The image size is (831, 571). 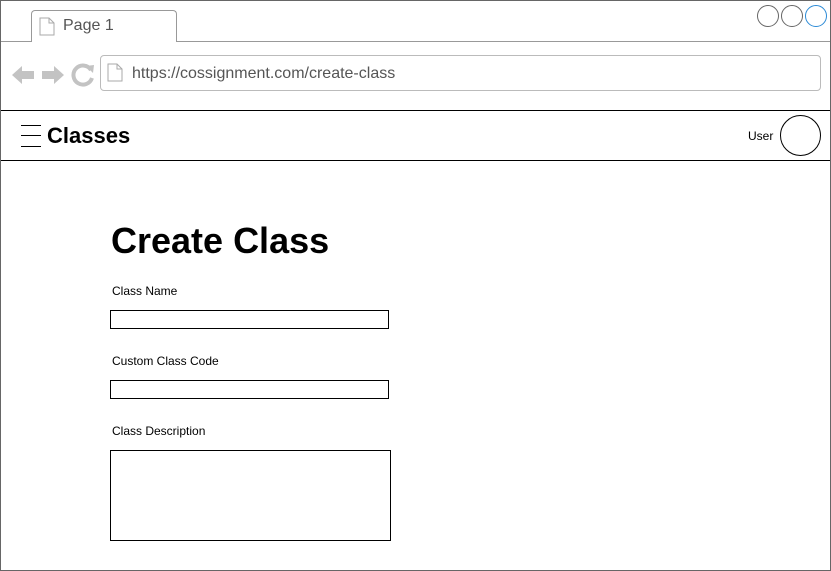 I want to click on window-controls, so click(x=792, y=16).